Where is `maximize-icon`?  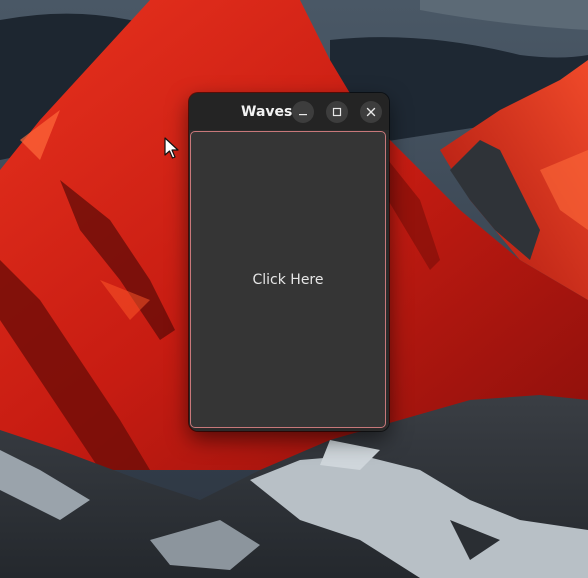 maximize-icon is located at coordinates (337, 112).